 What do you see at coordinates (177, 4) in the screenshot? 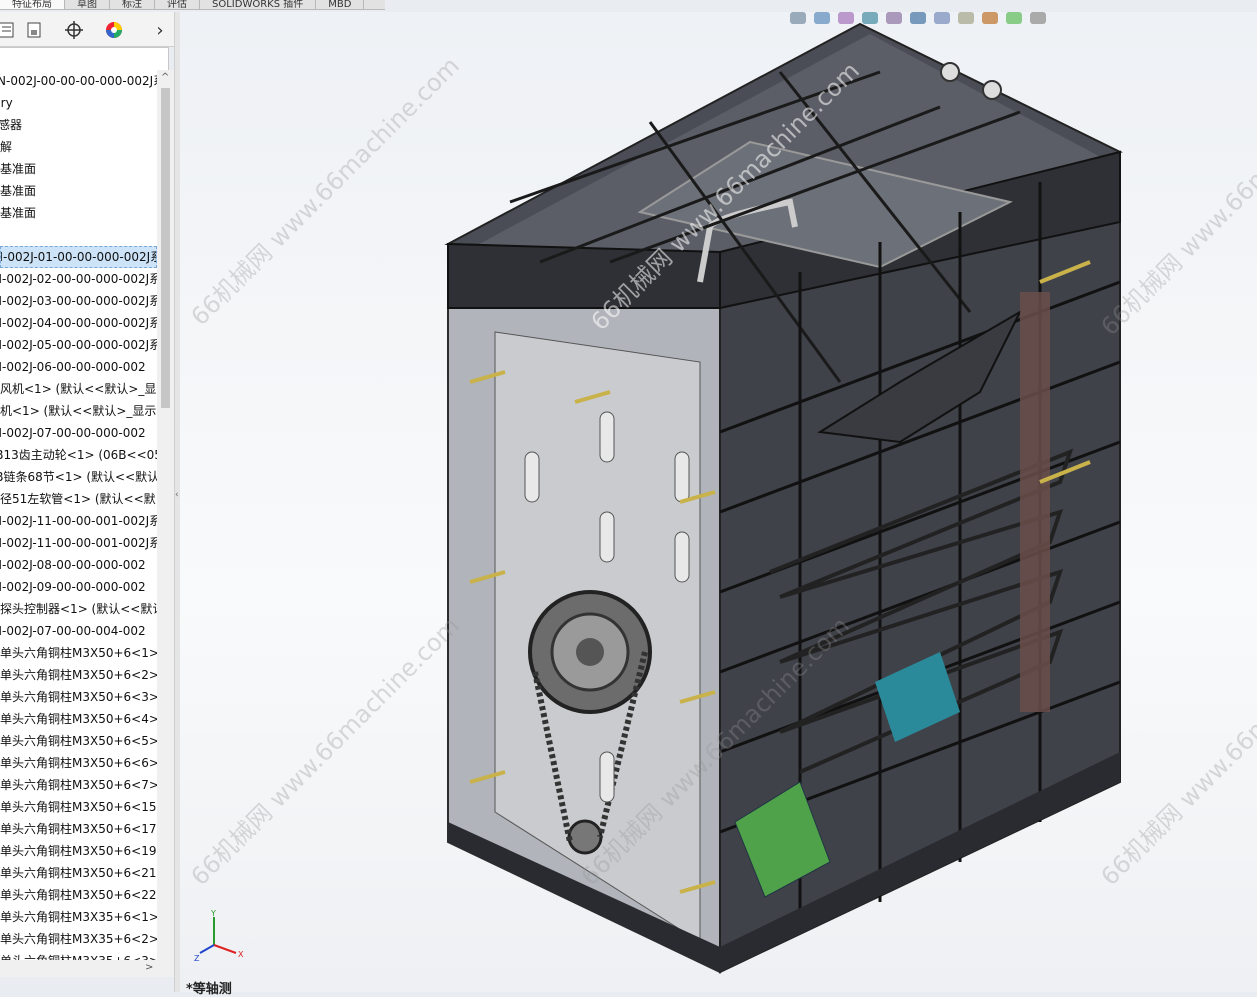
I see `command-tab: 评估` at bounding box center [177, 4].